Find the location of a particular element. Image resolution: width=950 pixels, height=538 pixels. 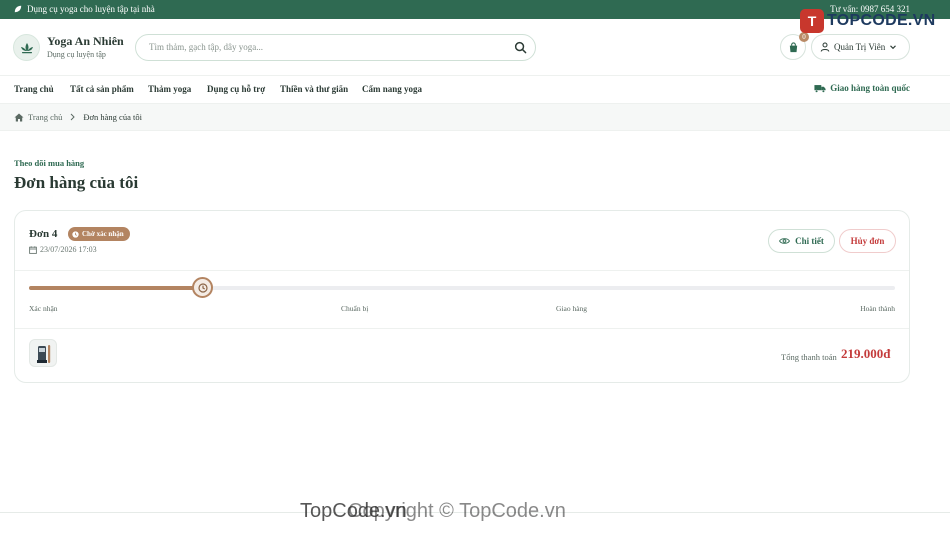

page-eyebrow: Theo dõi mua hàng is located at coordinates (49, 163).